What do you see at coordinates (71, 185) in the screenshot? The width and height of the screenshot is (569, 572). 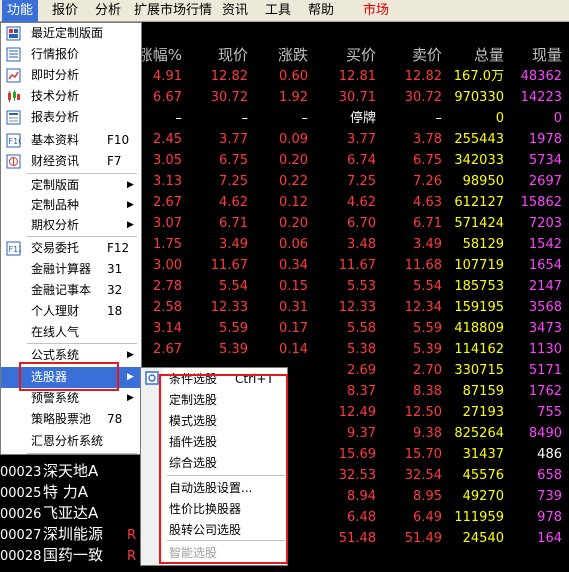 I see `menu-item: 定制版面 ▶` at bounding box center [71, 185].